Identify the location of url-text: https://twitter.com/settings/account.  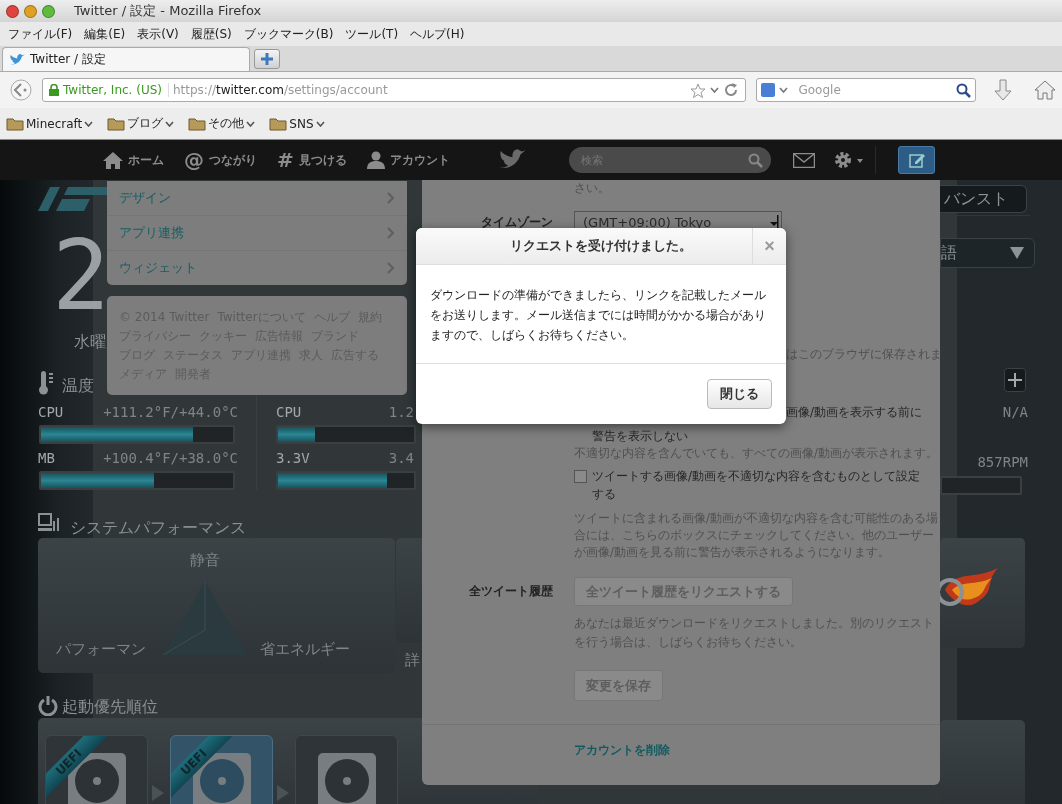
(281, 90).